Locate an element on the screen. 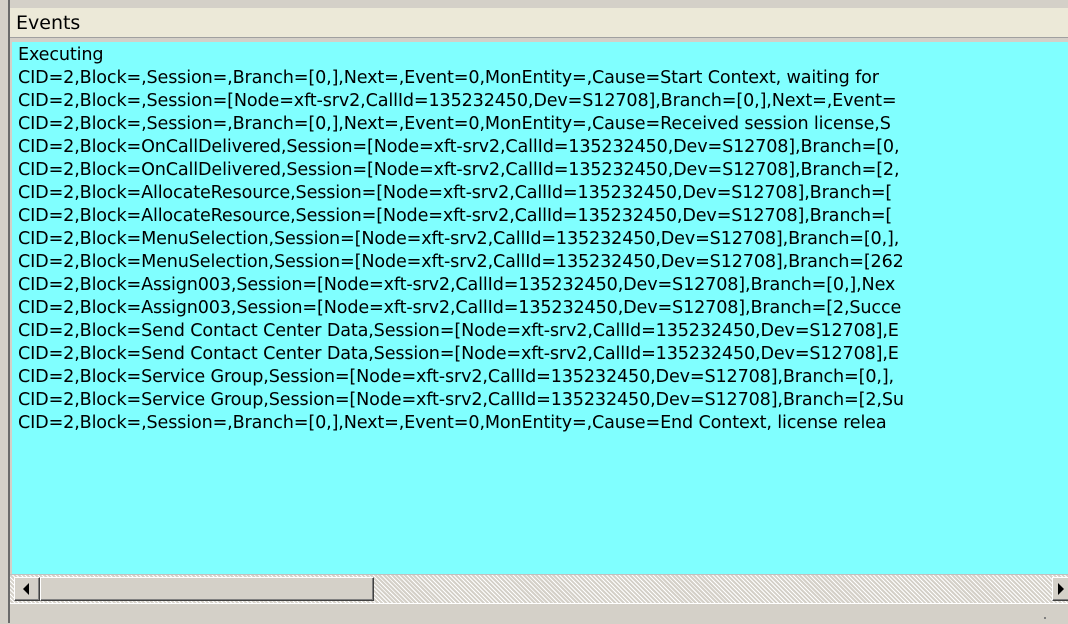 This screenshot has width=1068, height=624. right-arrow-icon is located at coordinates (1061, 589).